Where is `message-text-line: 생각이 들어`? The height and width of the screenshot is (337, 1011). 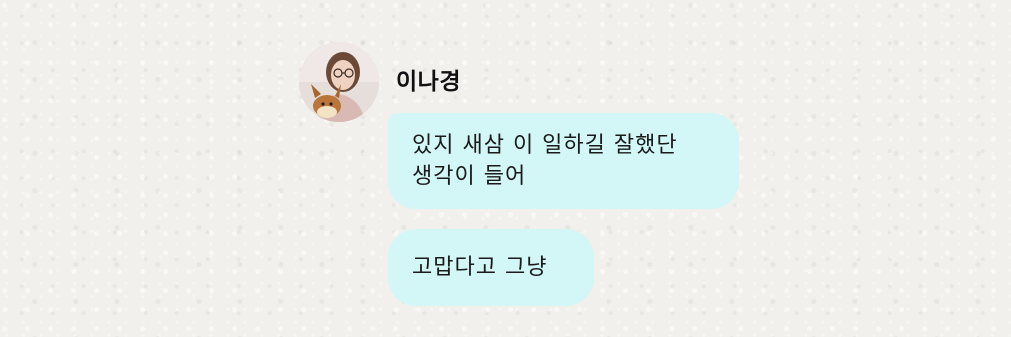 message-text-line: 생각이 들어 is located at coordinates (469, 176).